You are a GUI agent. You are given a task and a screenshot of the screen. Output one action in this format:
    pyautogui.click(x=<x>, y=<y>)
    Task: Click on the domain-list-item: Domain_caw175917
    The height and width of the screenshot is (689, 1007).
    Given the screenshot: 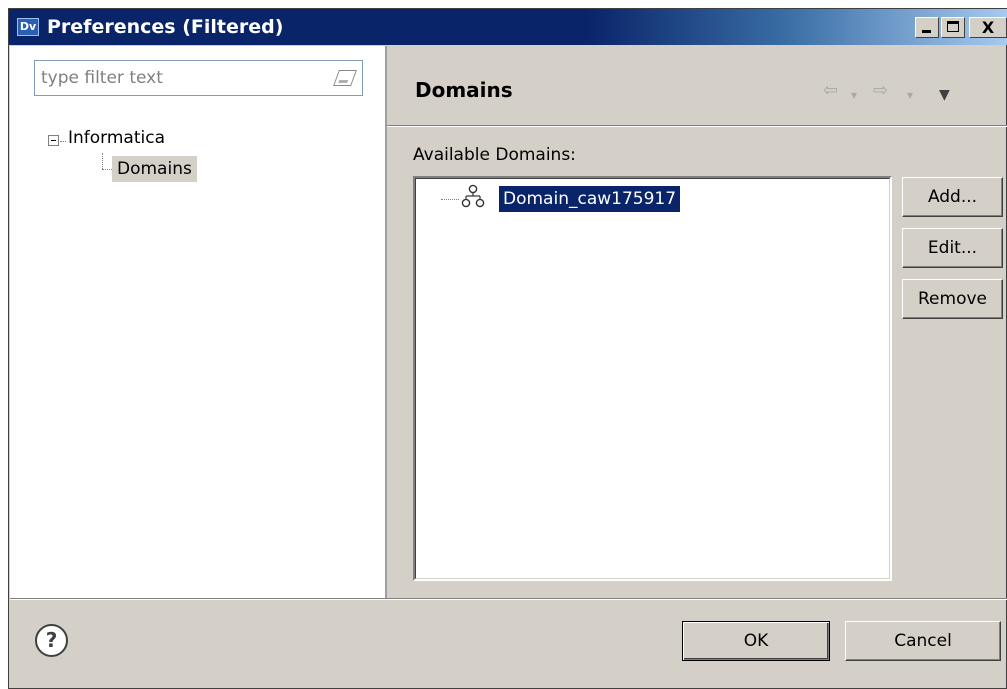 What is the action you would take?
    pyautogui.click(x=590, y=199)
    